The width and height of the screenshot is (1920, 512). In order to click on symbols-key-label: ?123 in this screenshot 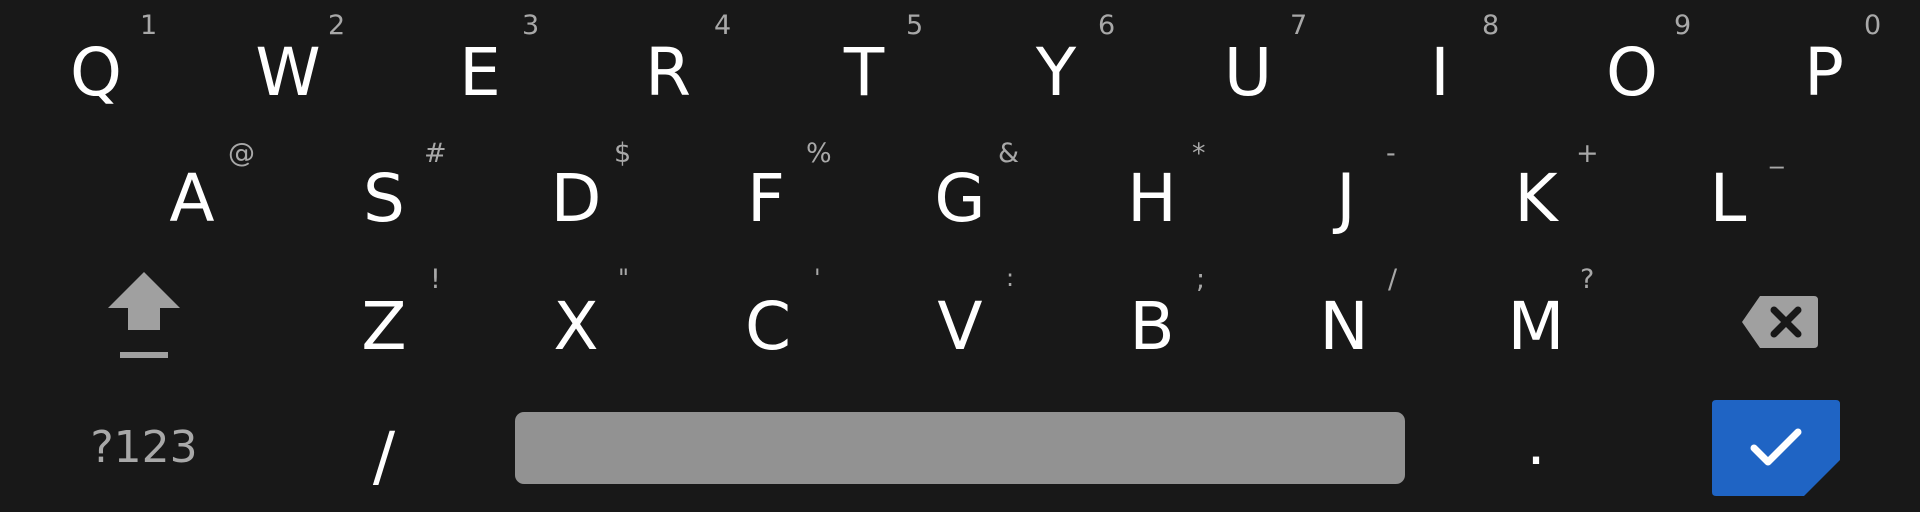, I will do `click(144, 447)`.